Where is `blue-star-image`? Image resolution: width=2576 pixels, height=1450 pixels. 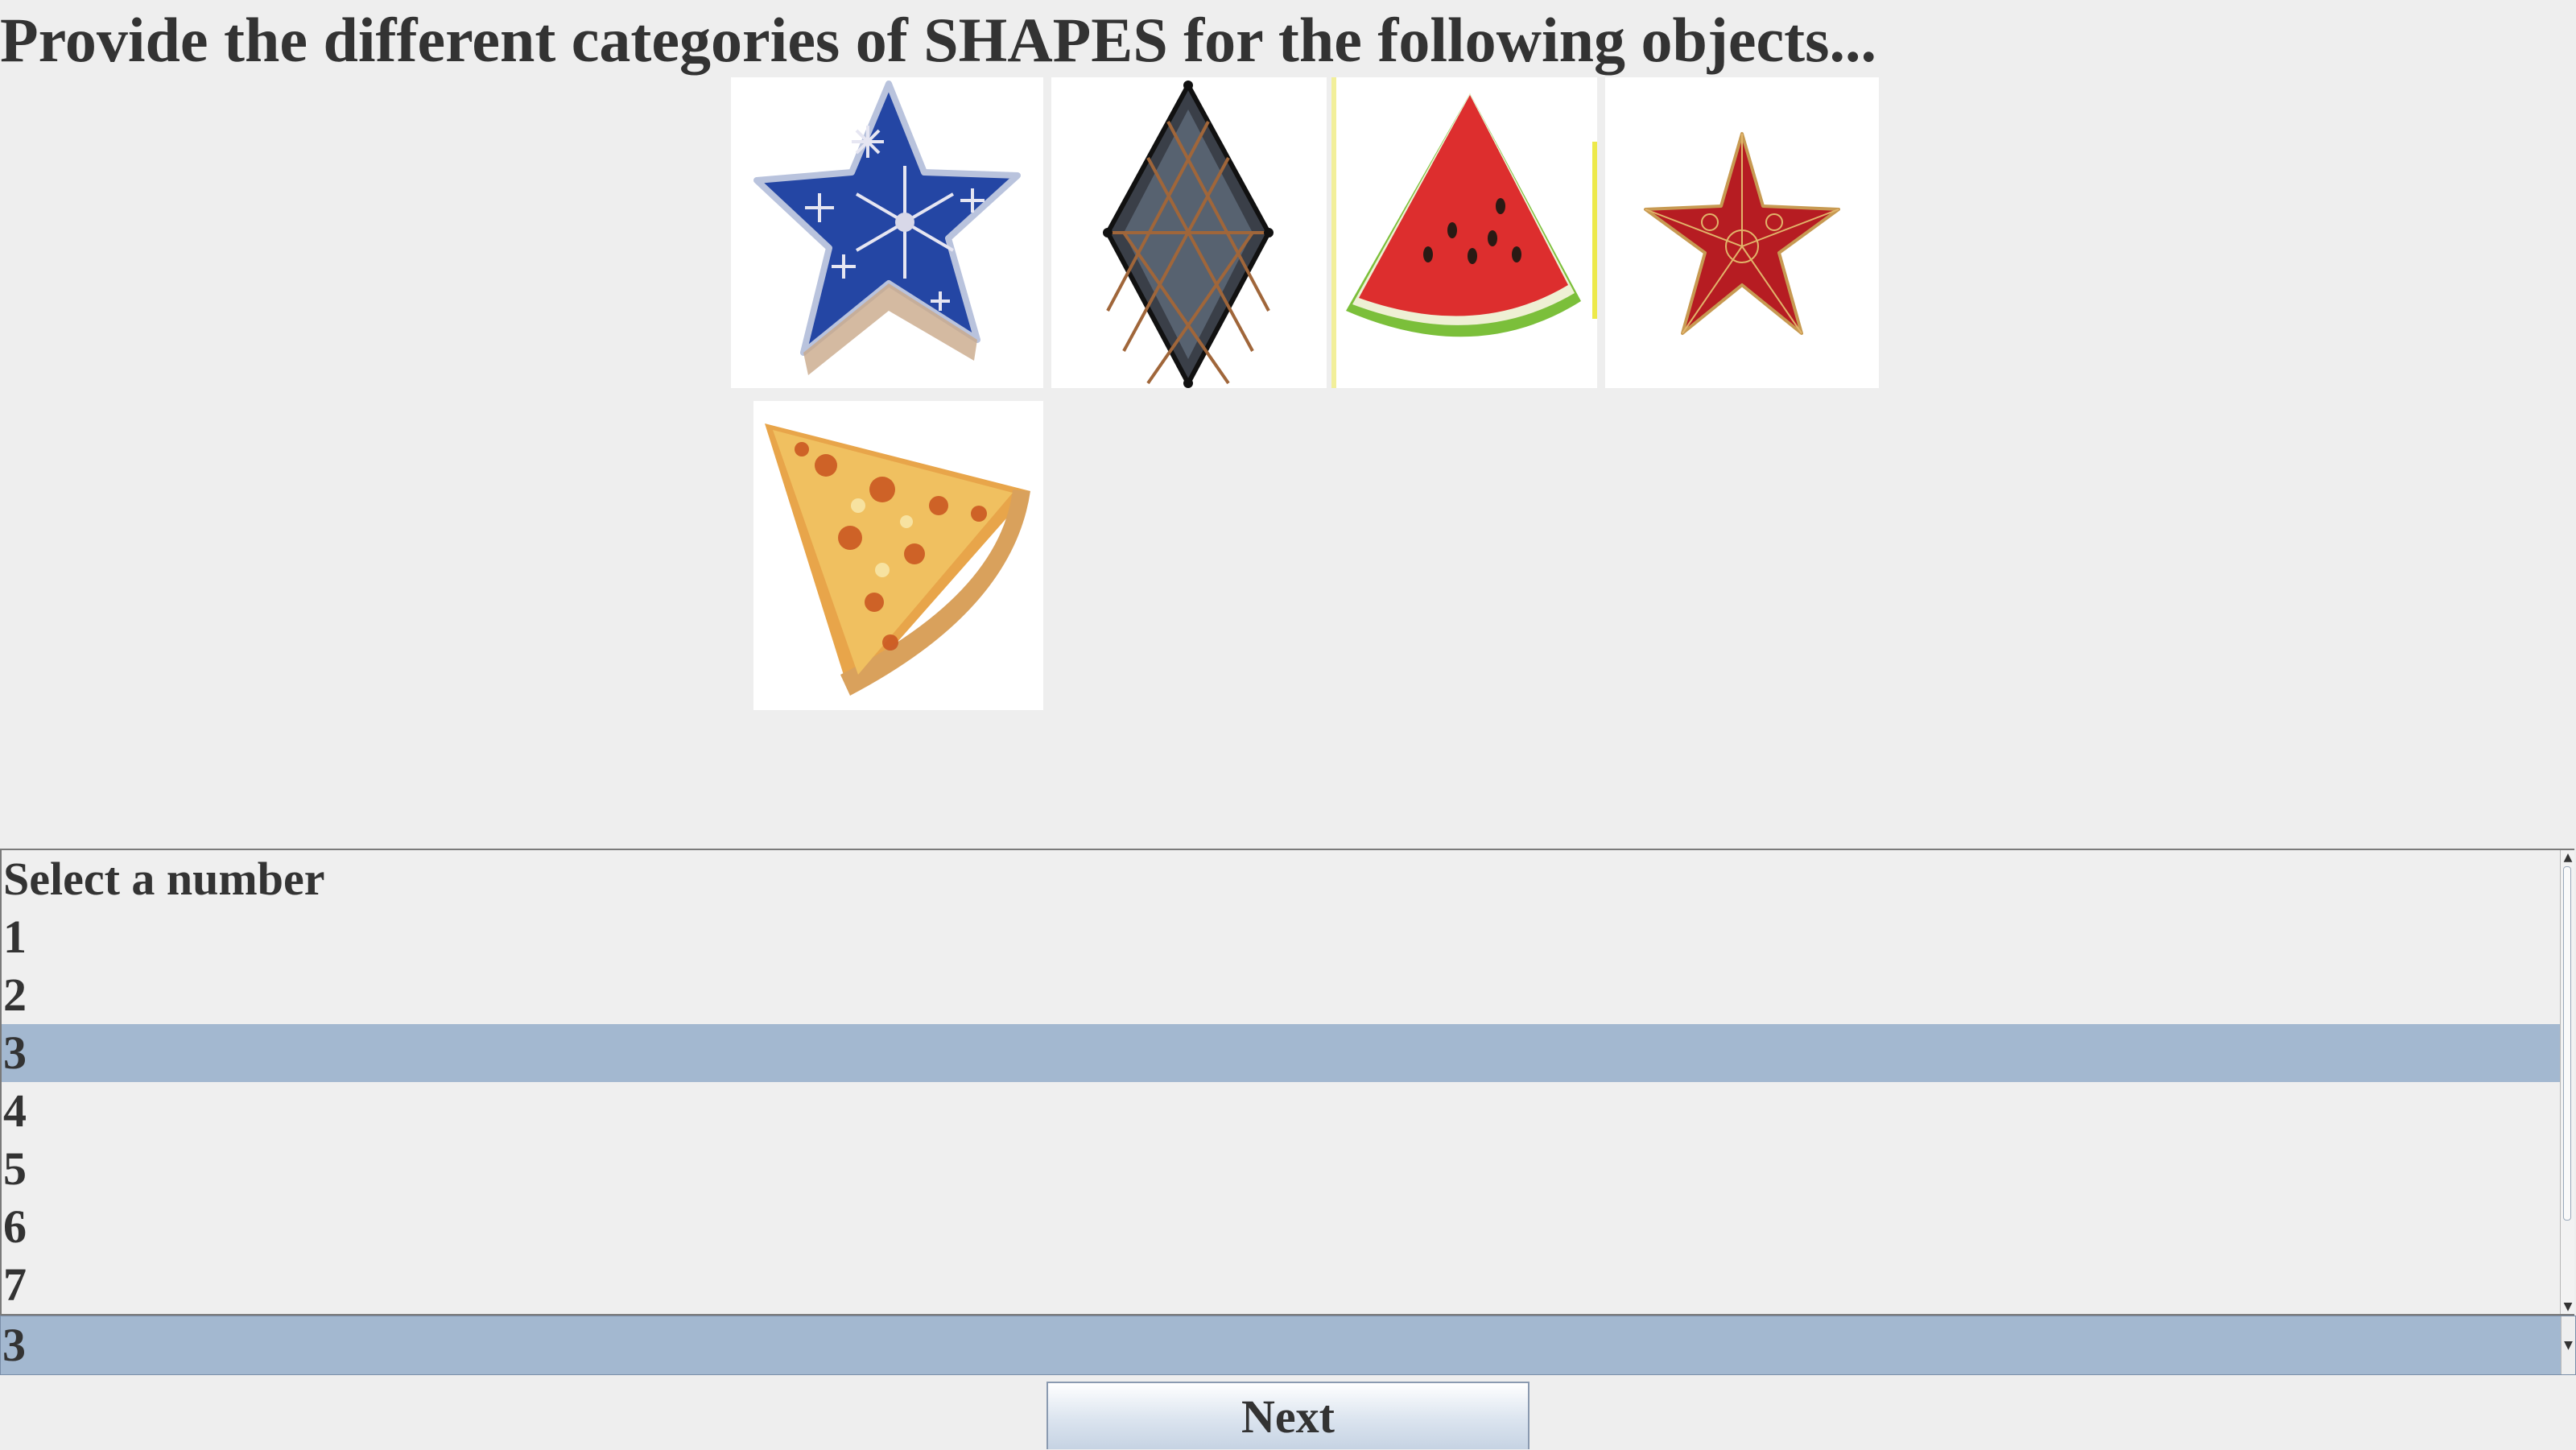
blue-star-image is located at coordinates (887, 232).